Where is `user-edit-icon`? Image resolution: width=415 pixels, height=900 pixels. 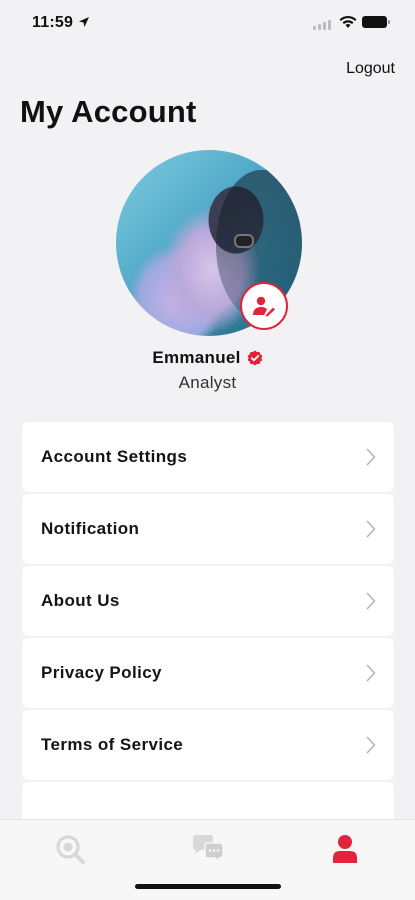
user-edit-icon is located at coordinates (264, 306).